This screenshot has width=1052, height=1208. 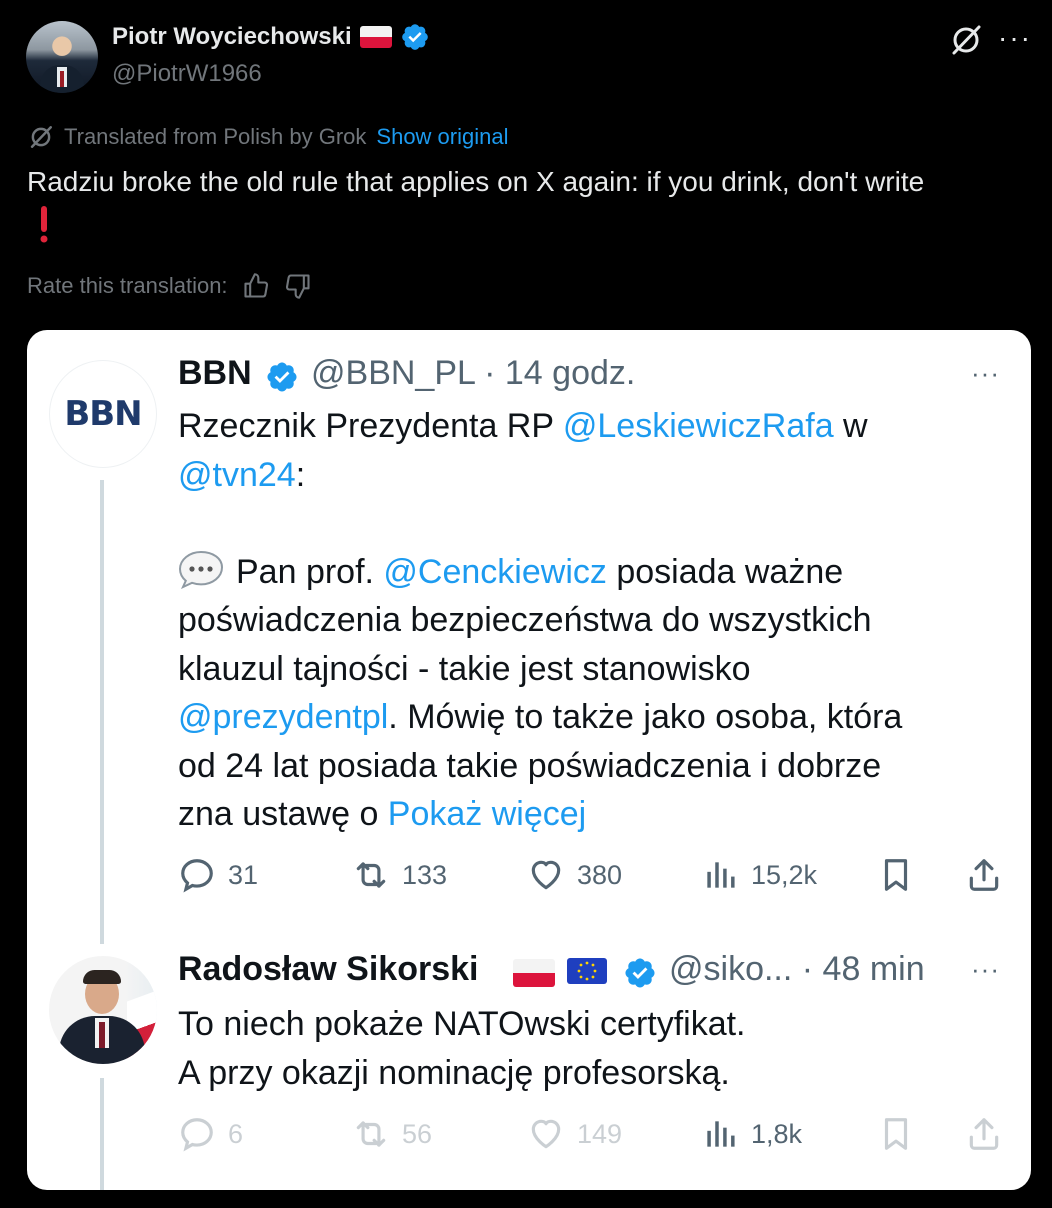 I want to click on thumbs-up-icon, so click(x=256, y=286).